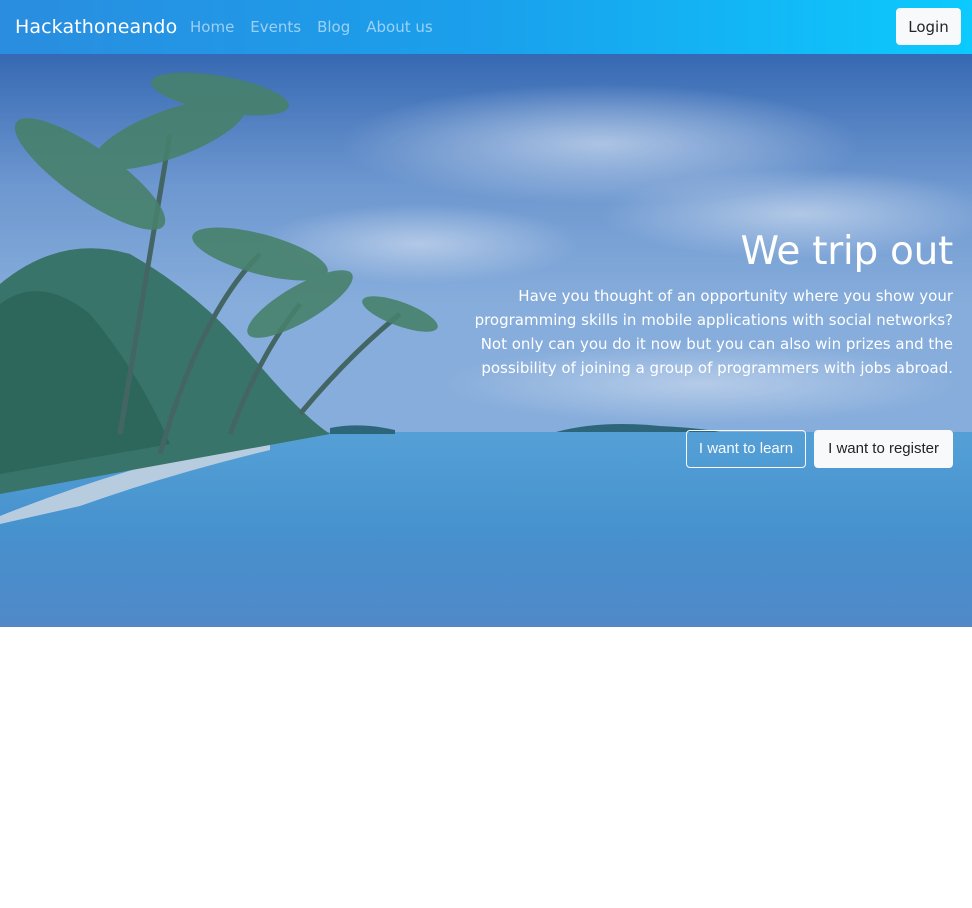 This screenshot has height=908, width=972. What do you see at coordinates (928, 26) in the screenshot?
I see `login-button: Login` at bounding box center [928, 26].